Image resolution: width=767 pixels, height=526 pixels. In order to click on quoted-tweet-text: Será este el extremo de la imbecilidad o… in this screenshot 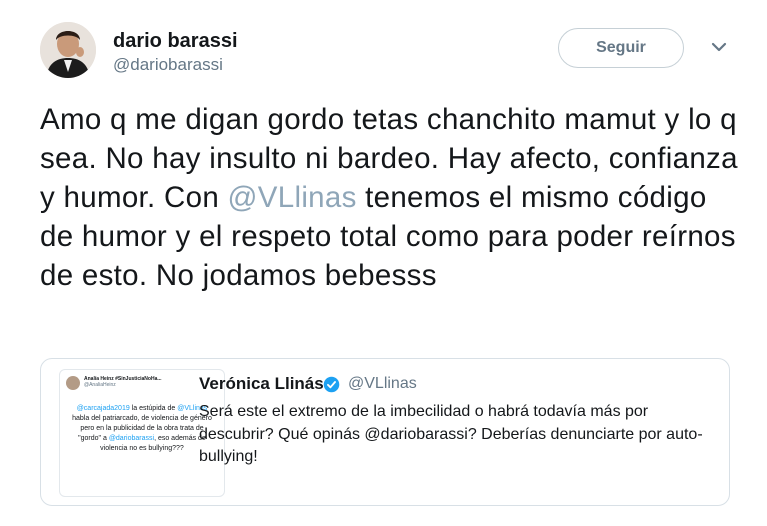, I will do `click(451, 434)`.